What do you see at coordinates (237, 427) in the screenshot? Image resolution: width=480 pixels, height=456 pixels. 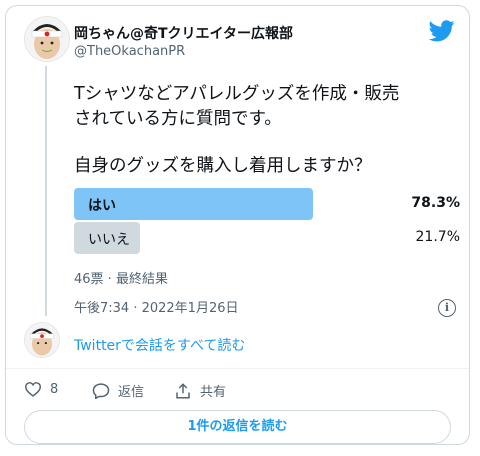 I see `read-replies-button: 1件の返信を読む` at bounding box center [237, 427].